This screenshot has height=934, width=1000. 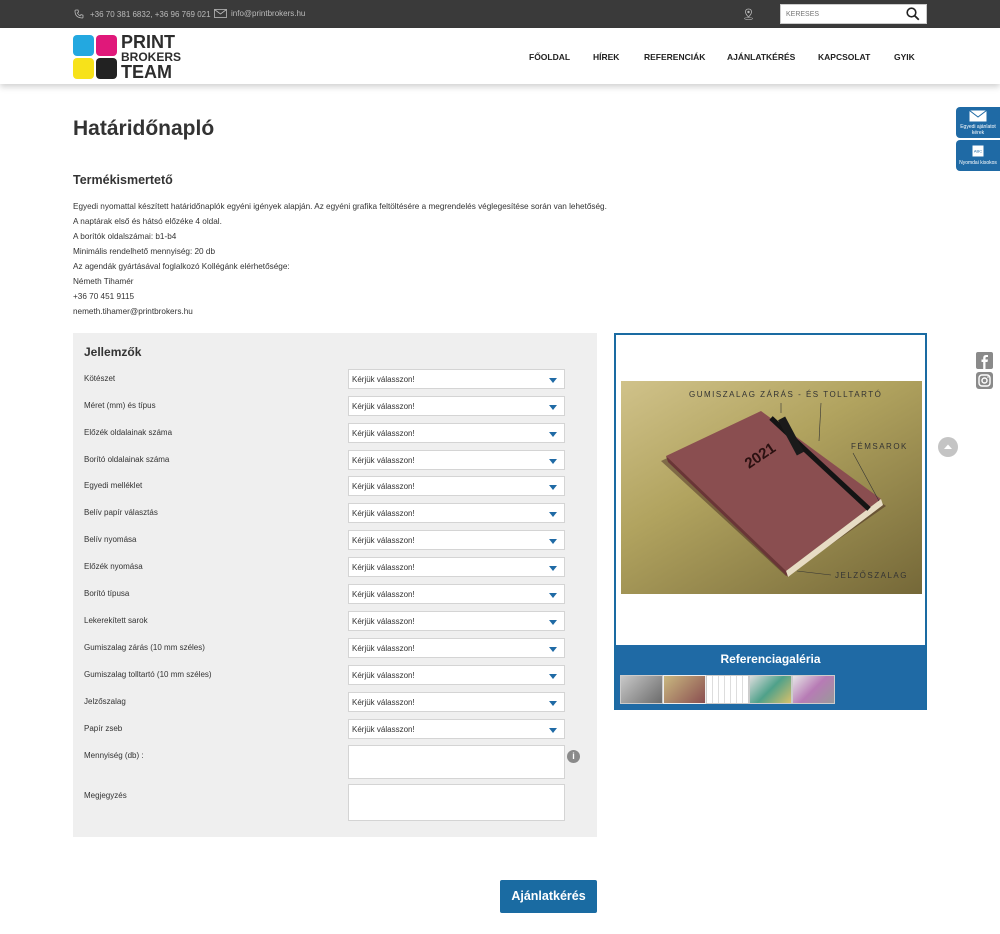 What do you see at coordinates (548, 896) in the screenshot?
I see `quote-request-button: Ajánlatkérés` at bounding box center [548, 896].